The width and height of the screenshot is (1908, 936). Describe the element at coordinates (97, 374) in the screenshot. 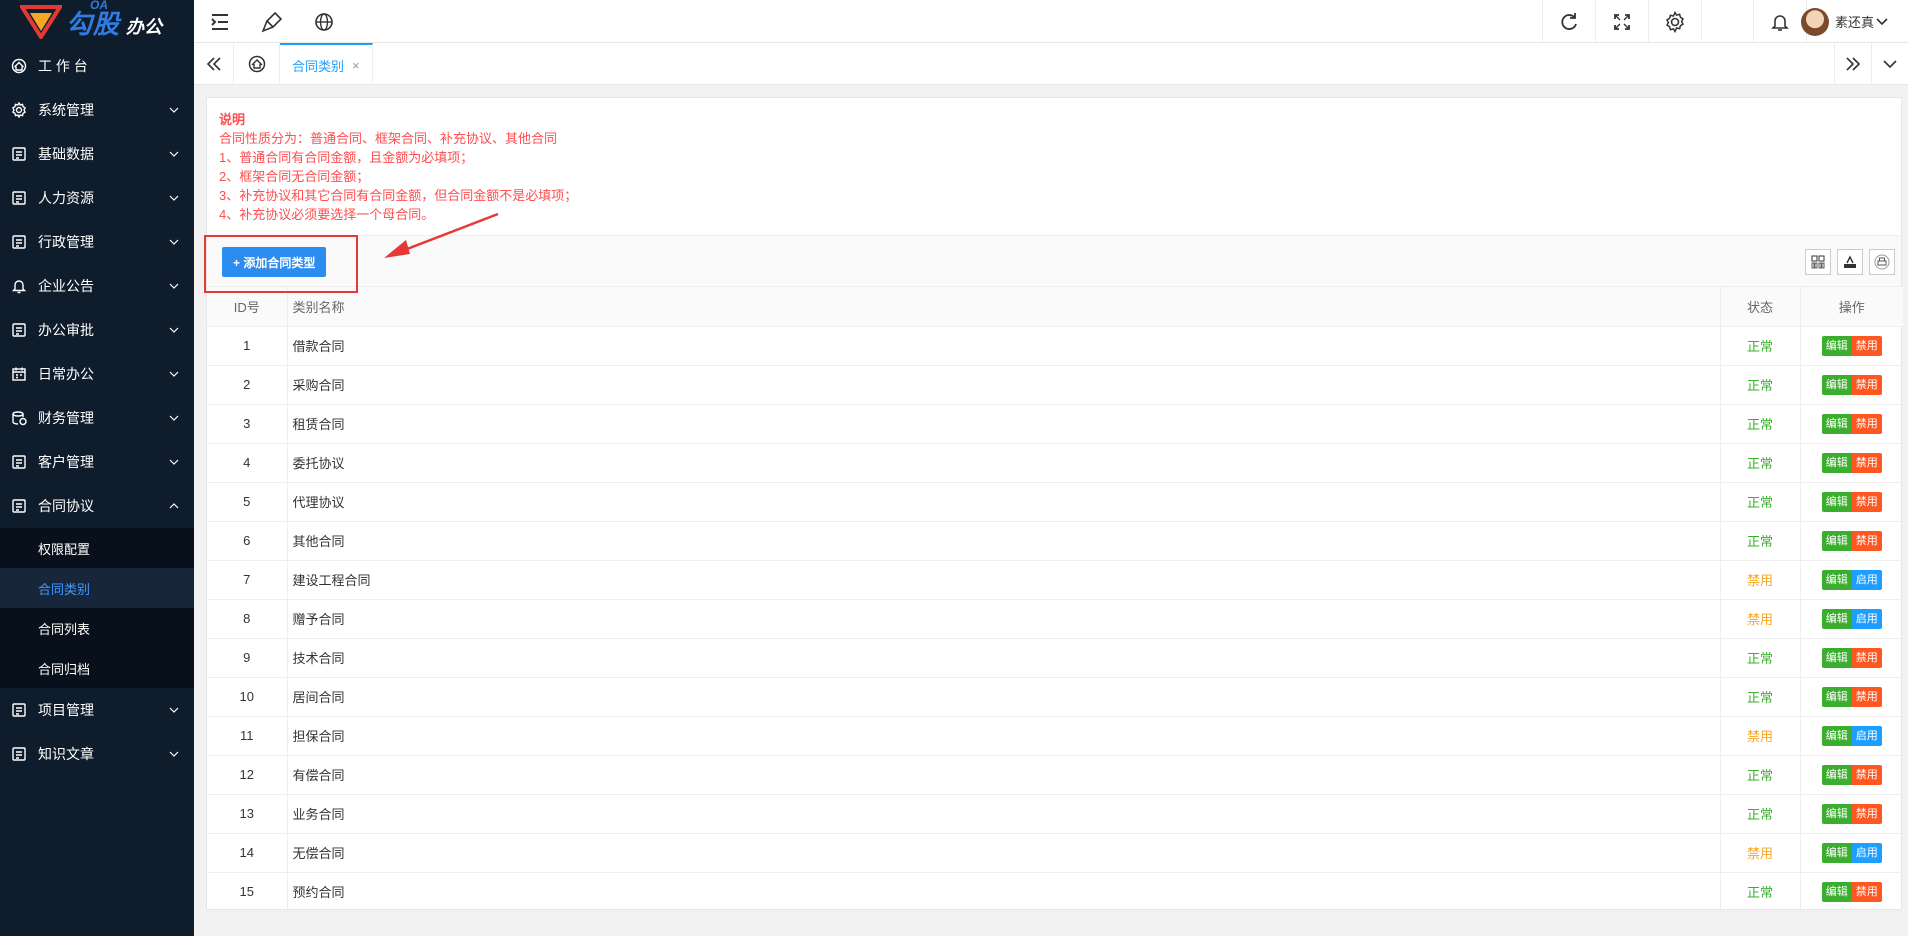

I see `sidebar-item-main-7: 日常办公` at that location.